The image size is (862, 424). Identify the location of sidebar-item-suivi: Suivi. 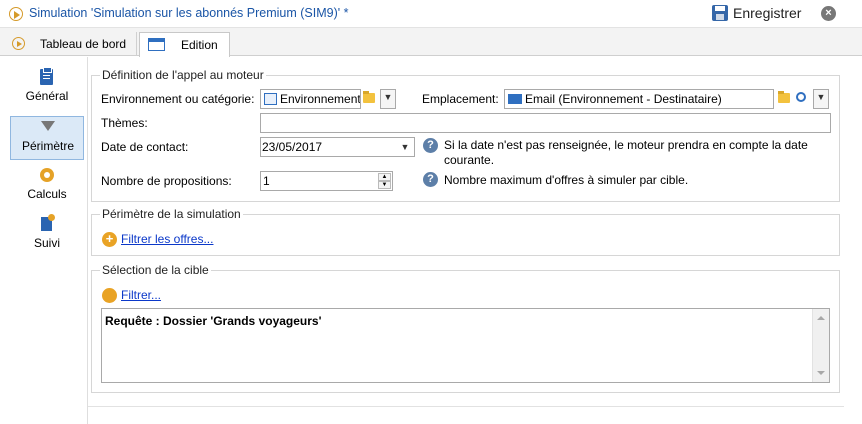
(47, 236).